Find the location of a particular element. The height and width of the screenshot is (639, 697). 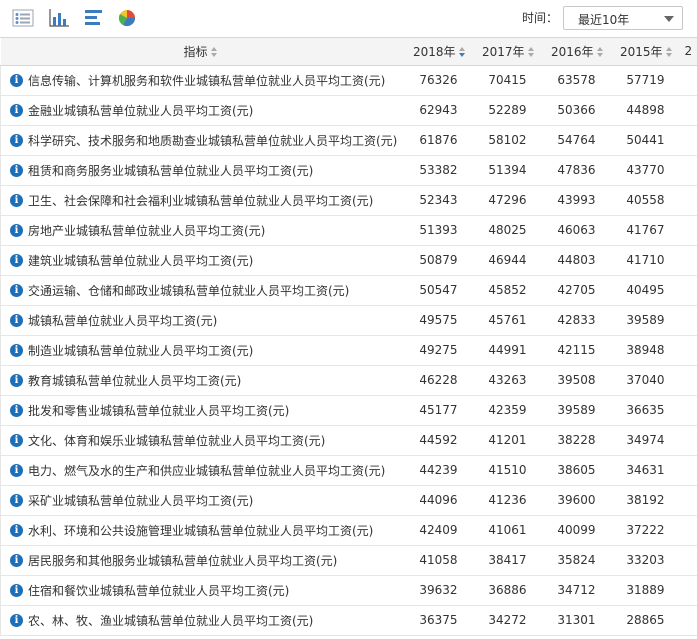

indicator-name: 科学研究、技术服务和地质勘查业城镇私营单位就业人员平均工资(元) is located at coordinates (212, 141).